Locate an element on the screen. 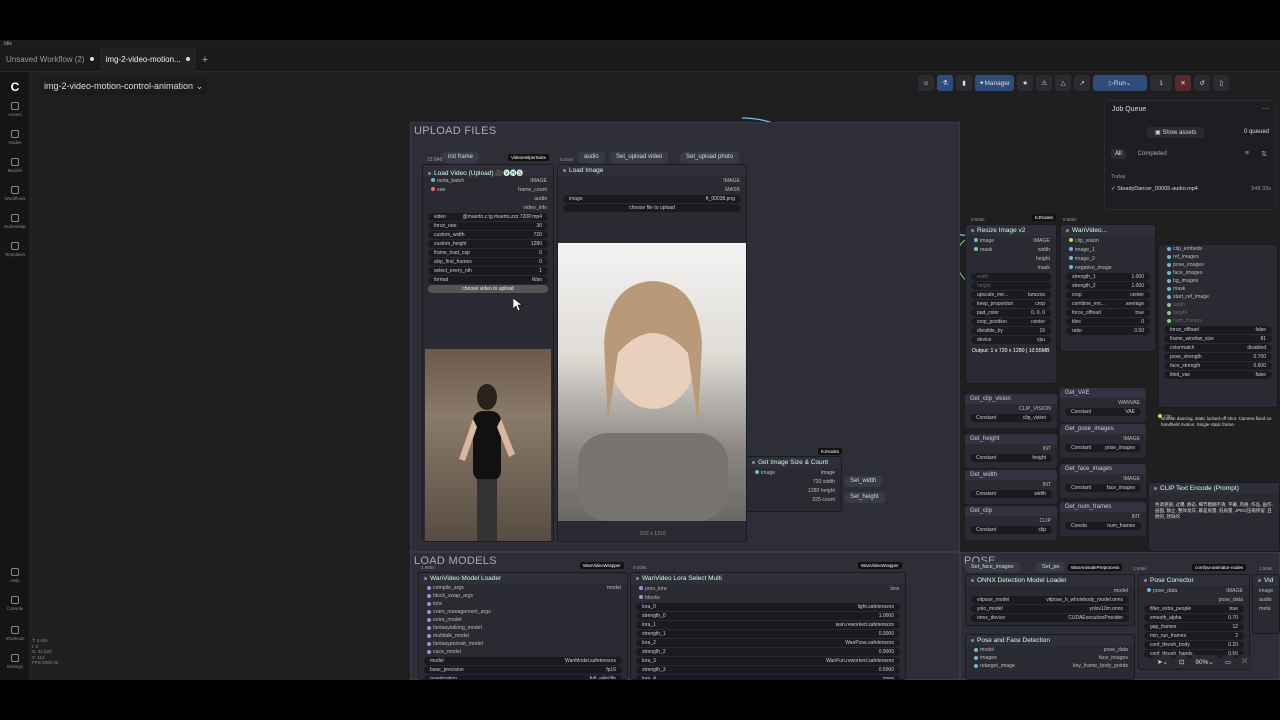 The image size is (1280, 720). audio-output: audio is located at coordinates (591, 157).